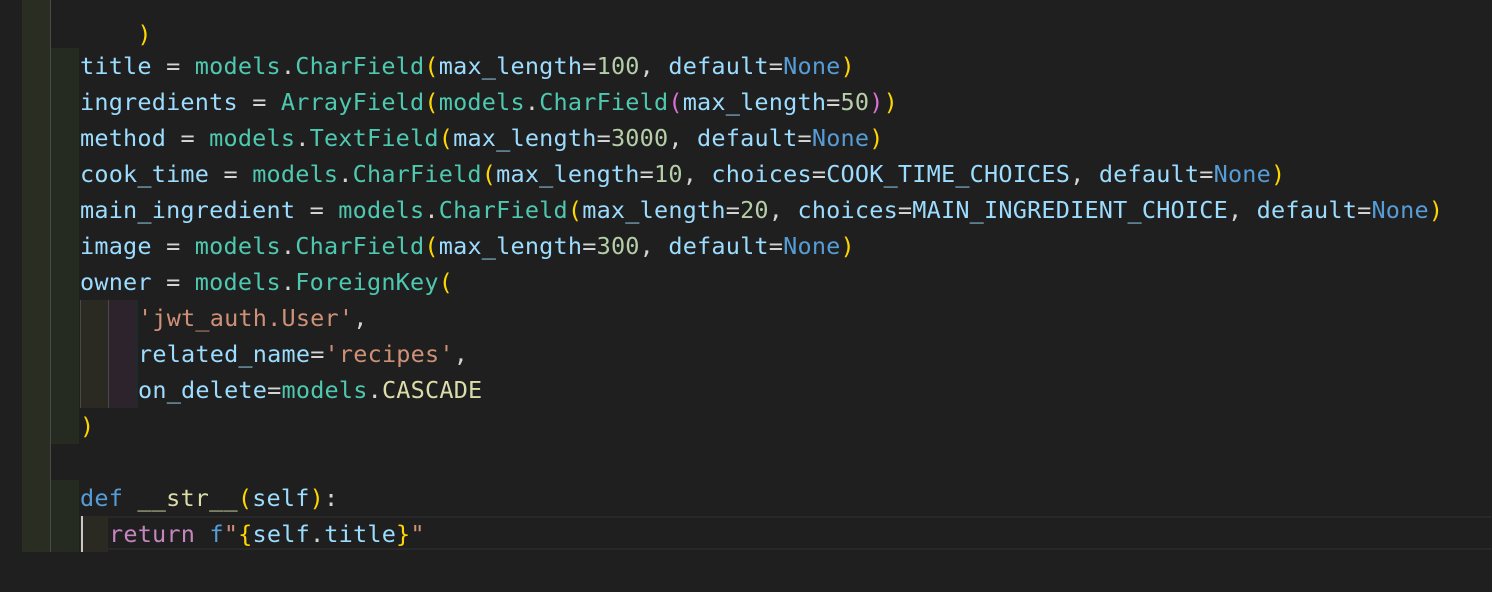 The image size is (1492, 592). I want to click on constant: COOK_TIME_CHOICES, so click(948, 174).